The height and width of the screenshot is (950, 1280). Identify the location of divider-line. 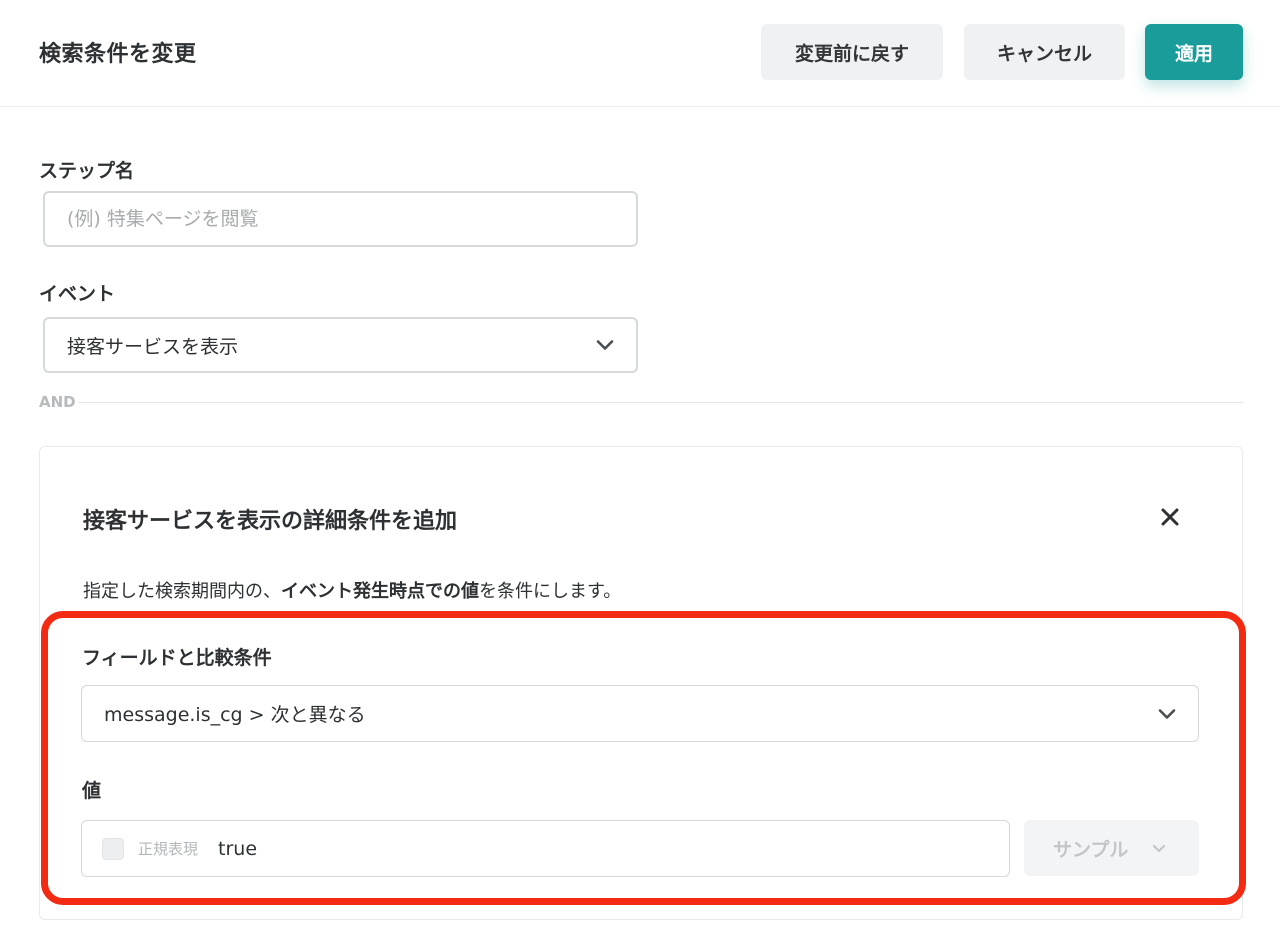
(660, 402).